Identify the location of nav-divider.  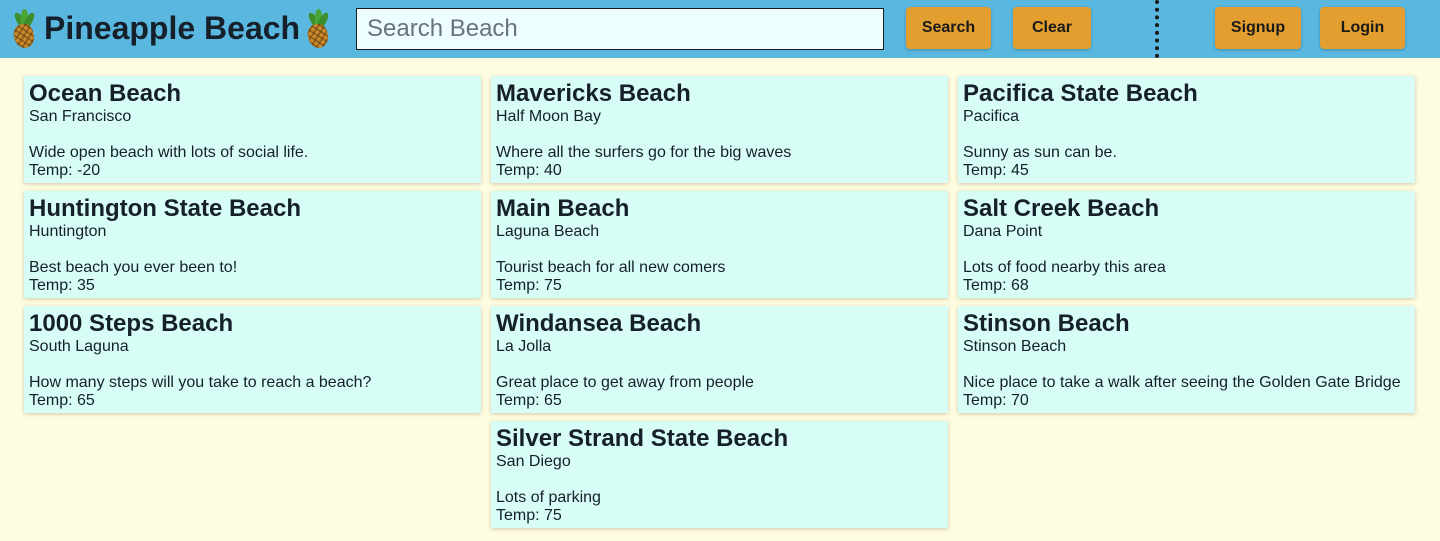
(1157, 29).